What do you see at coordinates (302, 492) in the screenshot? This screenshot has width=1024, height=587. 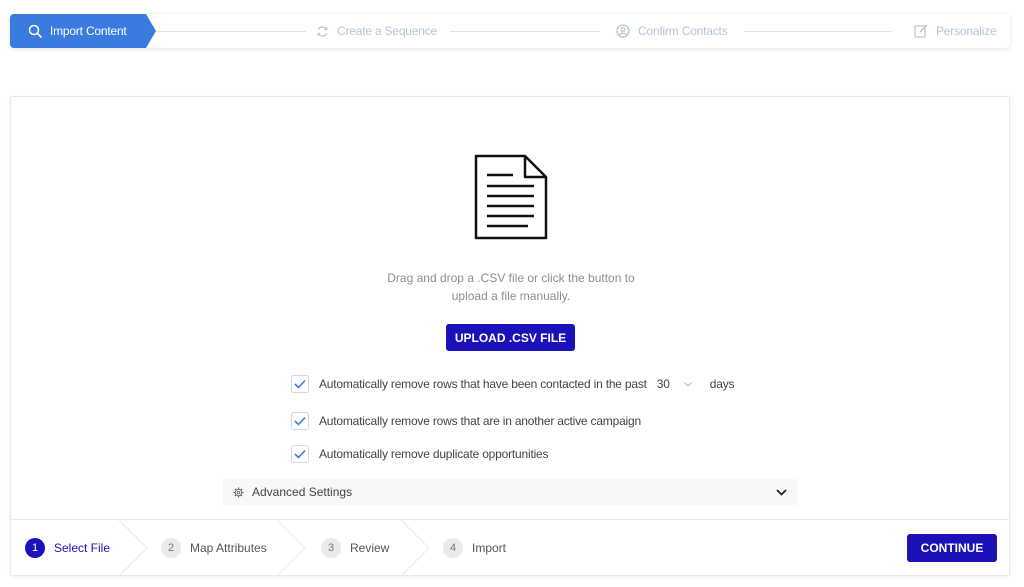 I see `advanced-settings-label: Advanced Settings` at bounding box center [302, 492].